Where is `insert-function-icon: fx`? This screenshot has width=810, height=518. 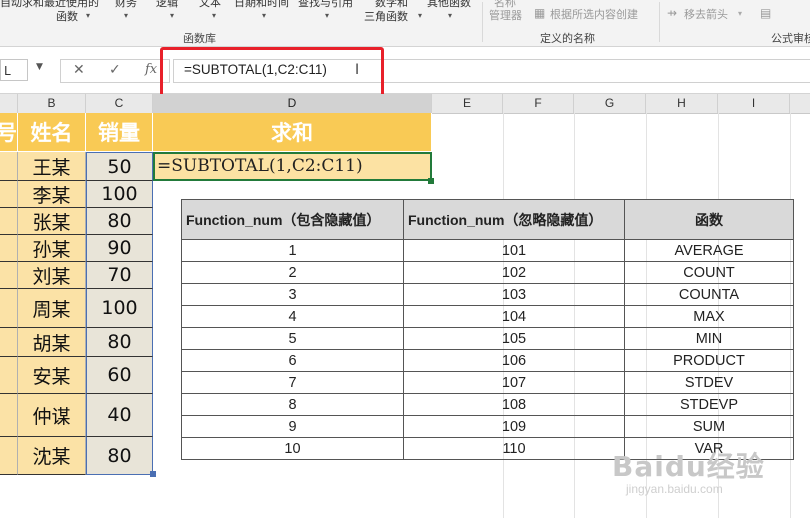
insert-function-icon: fx is located at coordinates (151, 69).